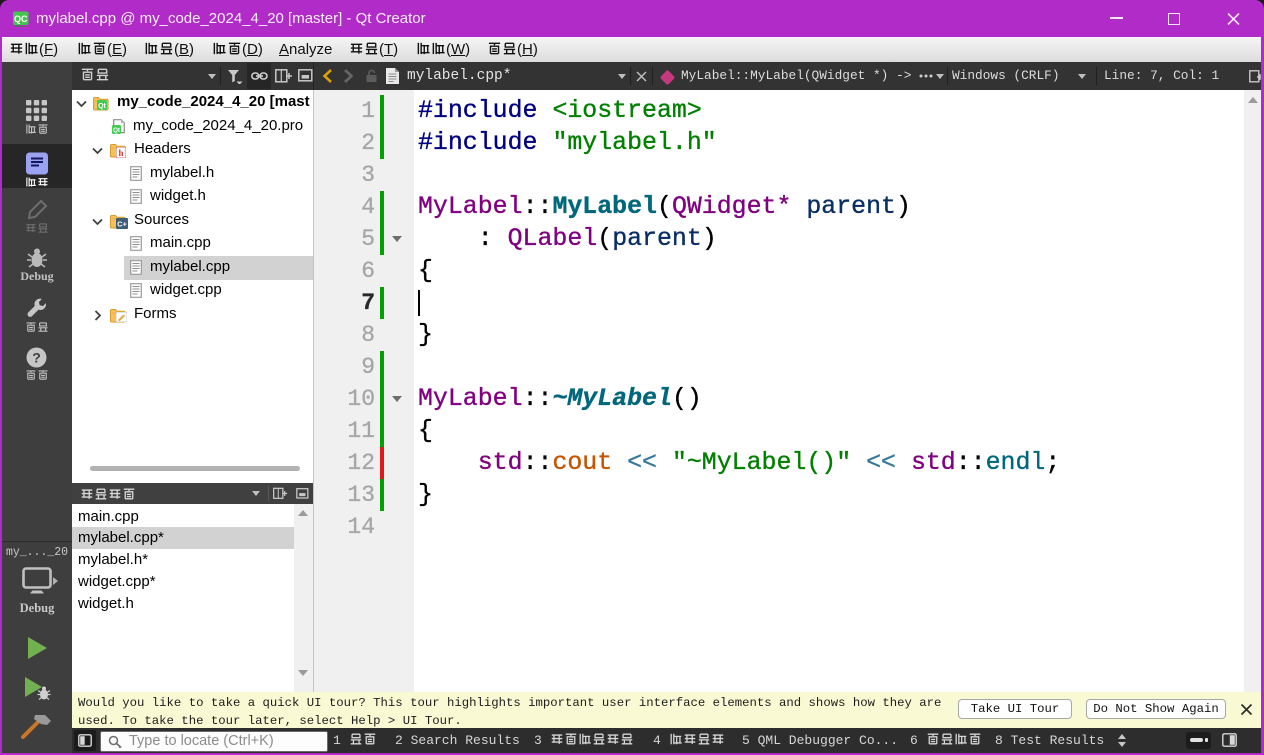 Image resolution: width=1264 pixels, height=755 pixels. What do you see at coordinates (122, 224) in the screenshot?
I see `svg-text: C+` at bounding box center [122, 224].